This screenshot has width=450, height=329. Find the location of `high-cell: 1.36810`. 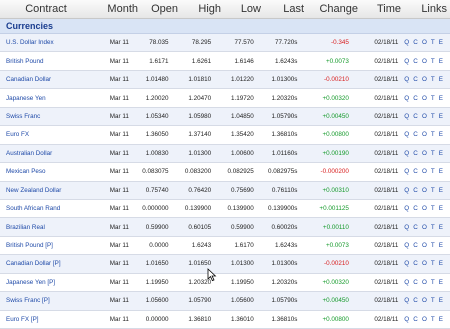

high-cell: 1.36810 is located at coordinates (200, 319).